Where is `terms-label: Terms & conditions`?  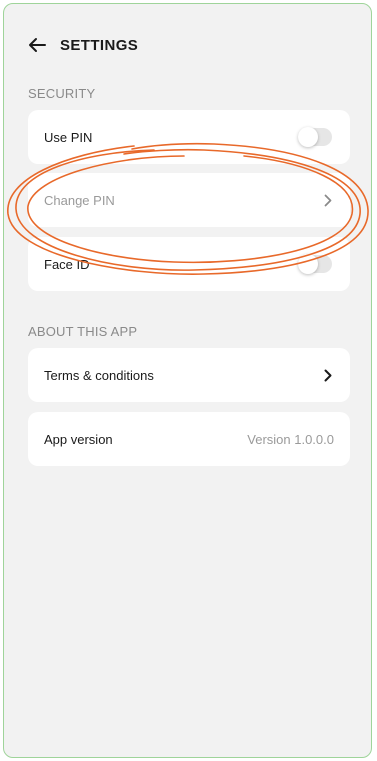 terms-label: Terms & conditions is located at coordinates (99, 375).